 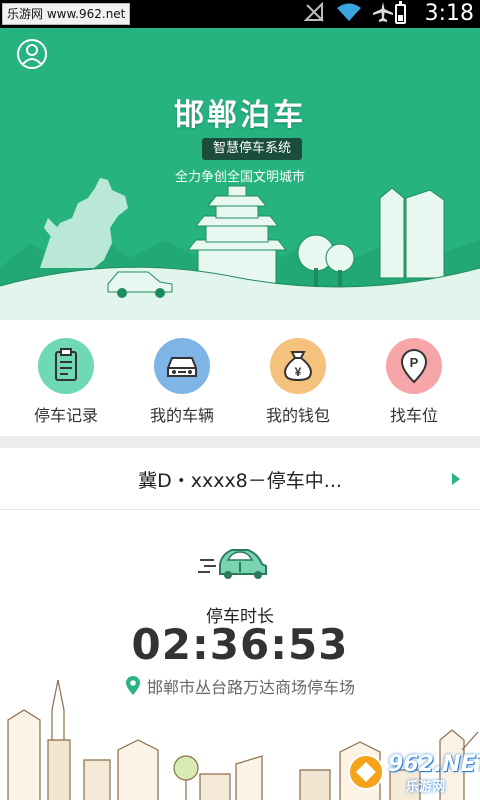 I want to click on svg-text: P, so click(x=414, y=362).